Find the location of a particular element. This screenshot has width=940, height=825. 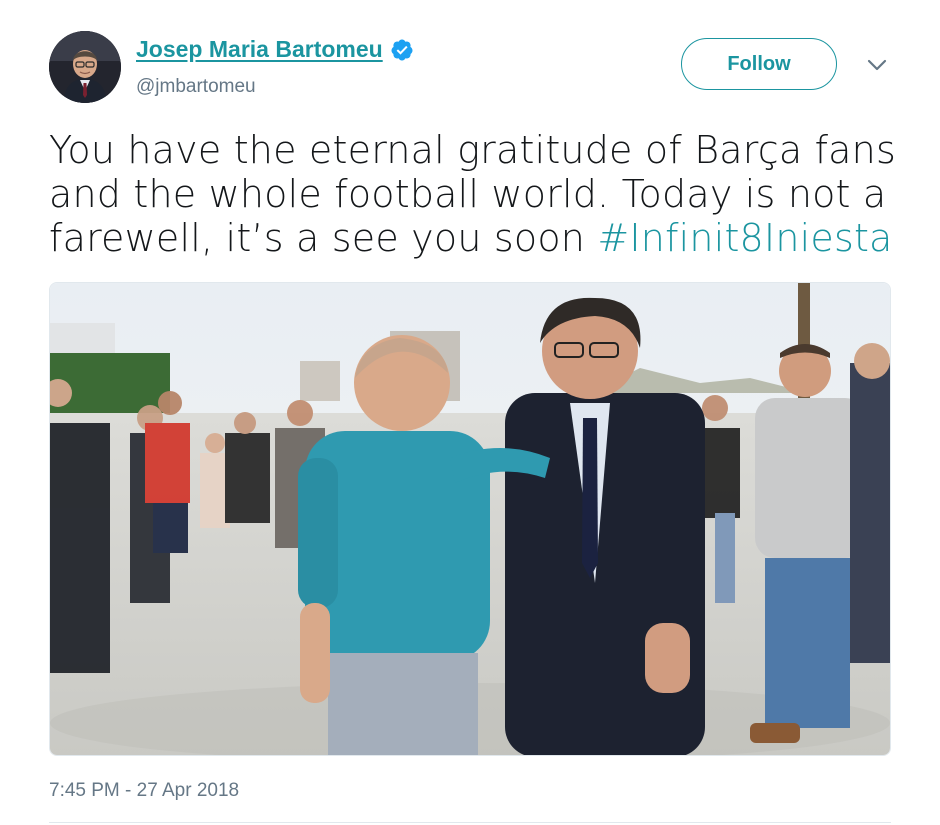

follow-button: Follow is located at coordinates (759, 64).